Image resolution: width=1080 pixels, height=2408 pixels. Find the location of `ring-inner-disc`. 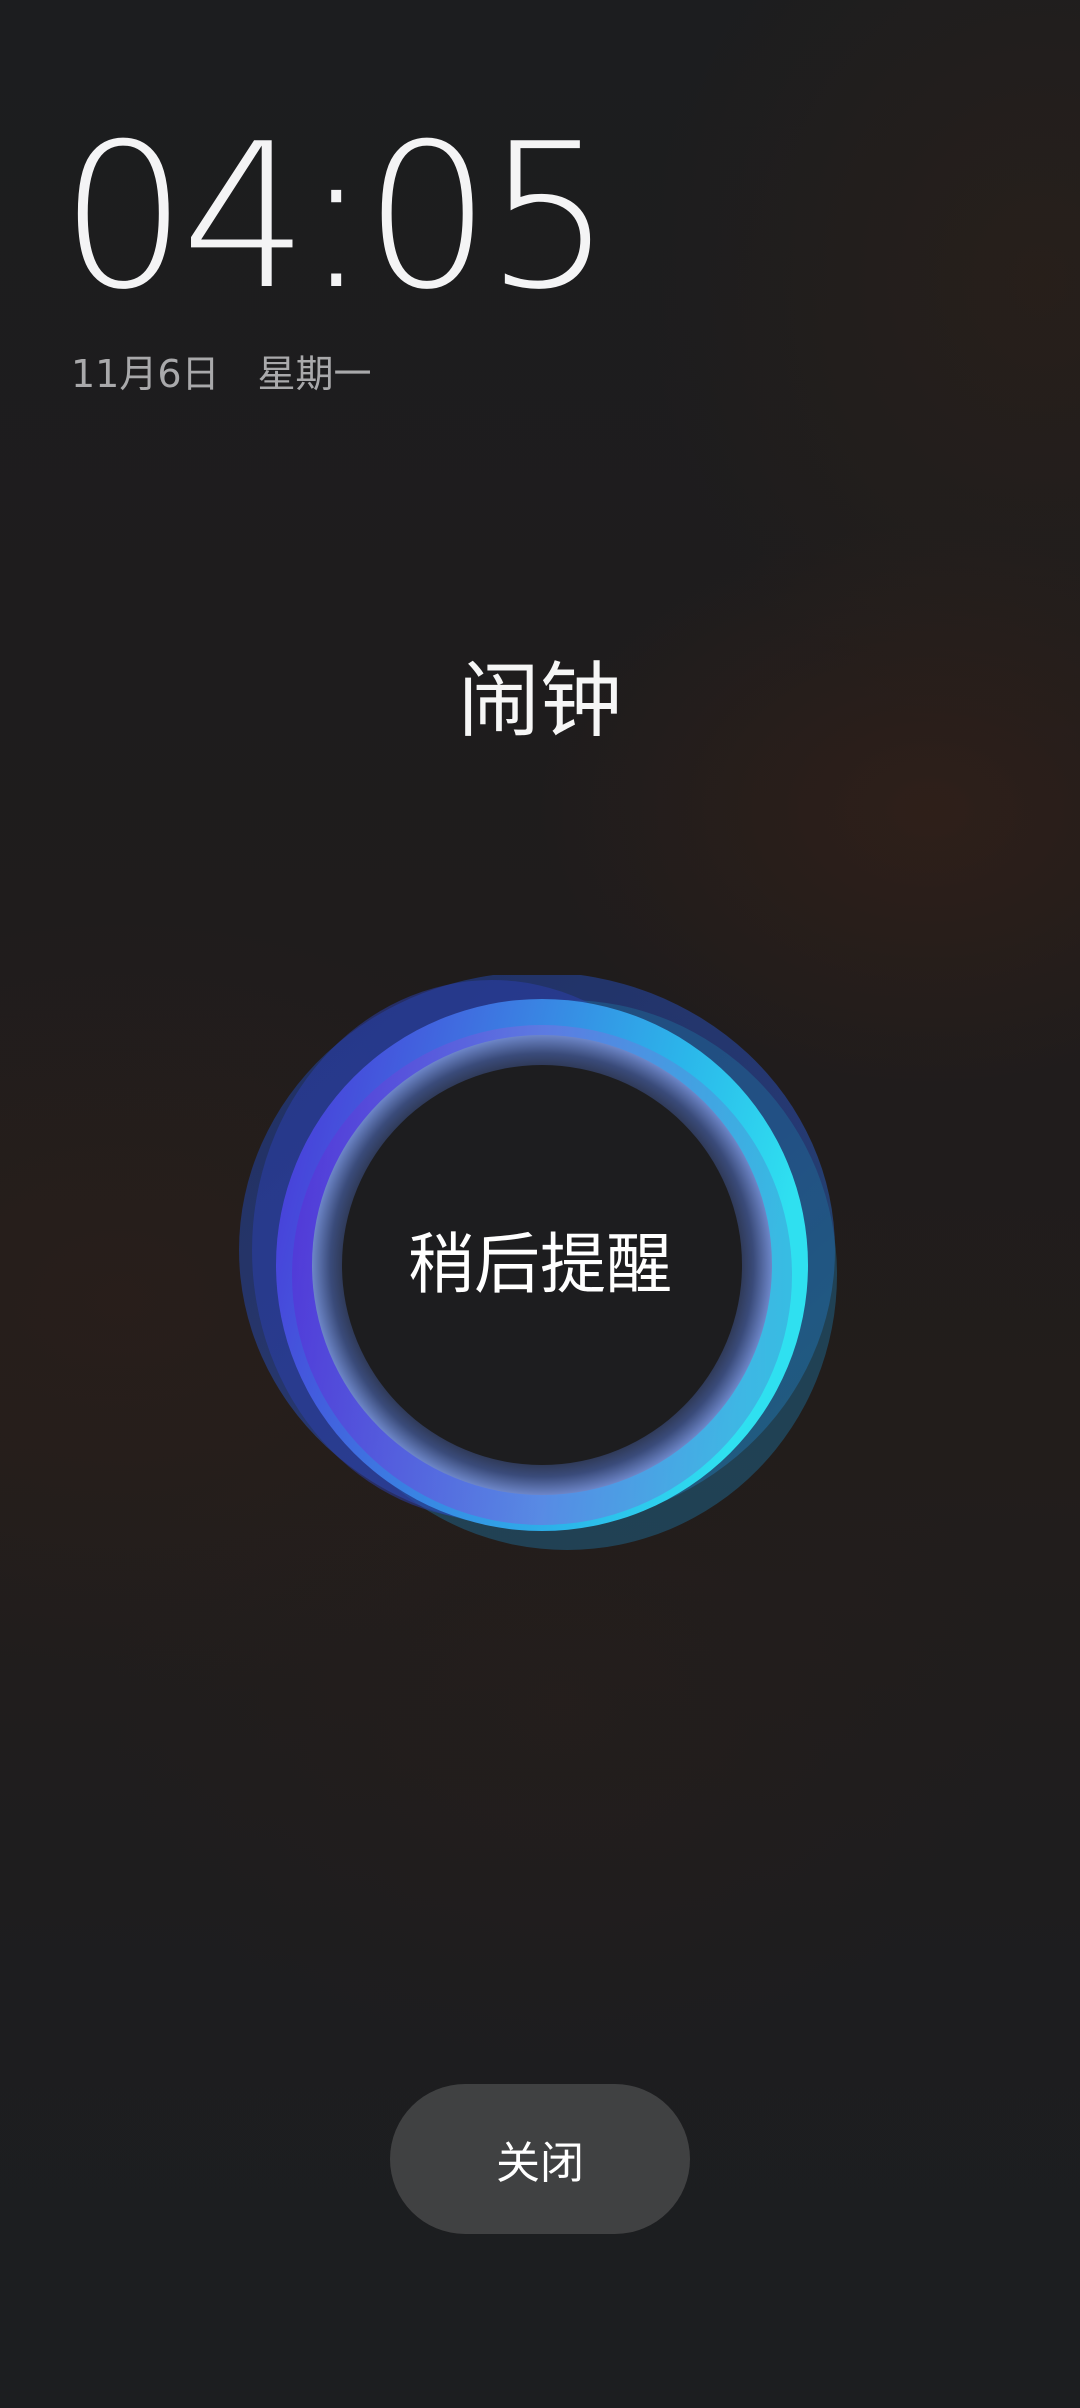

ring-inner-disc is located at coordinates (542, 1265).